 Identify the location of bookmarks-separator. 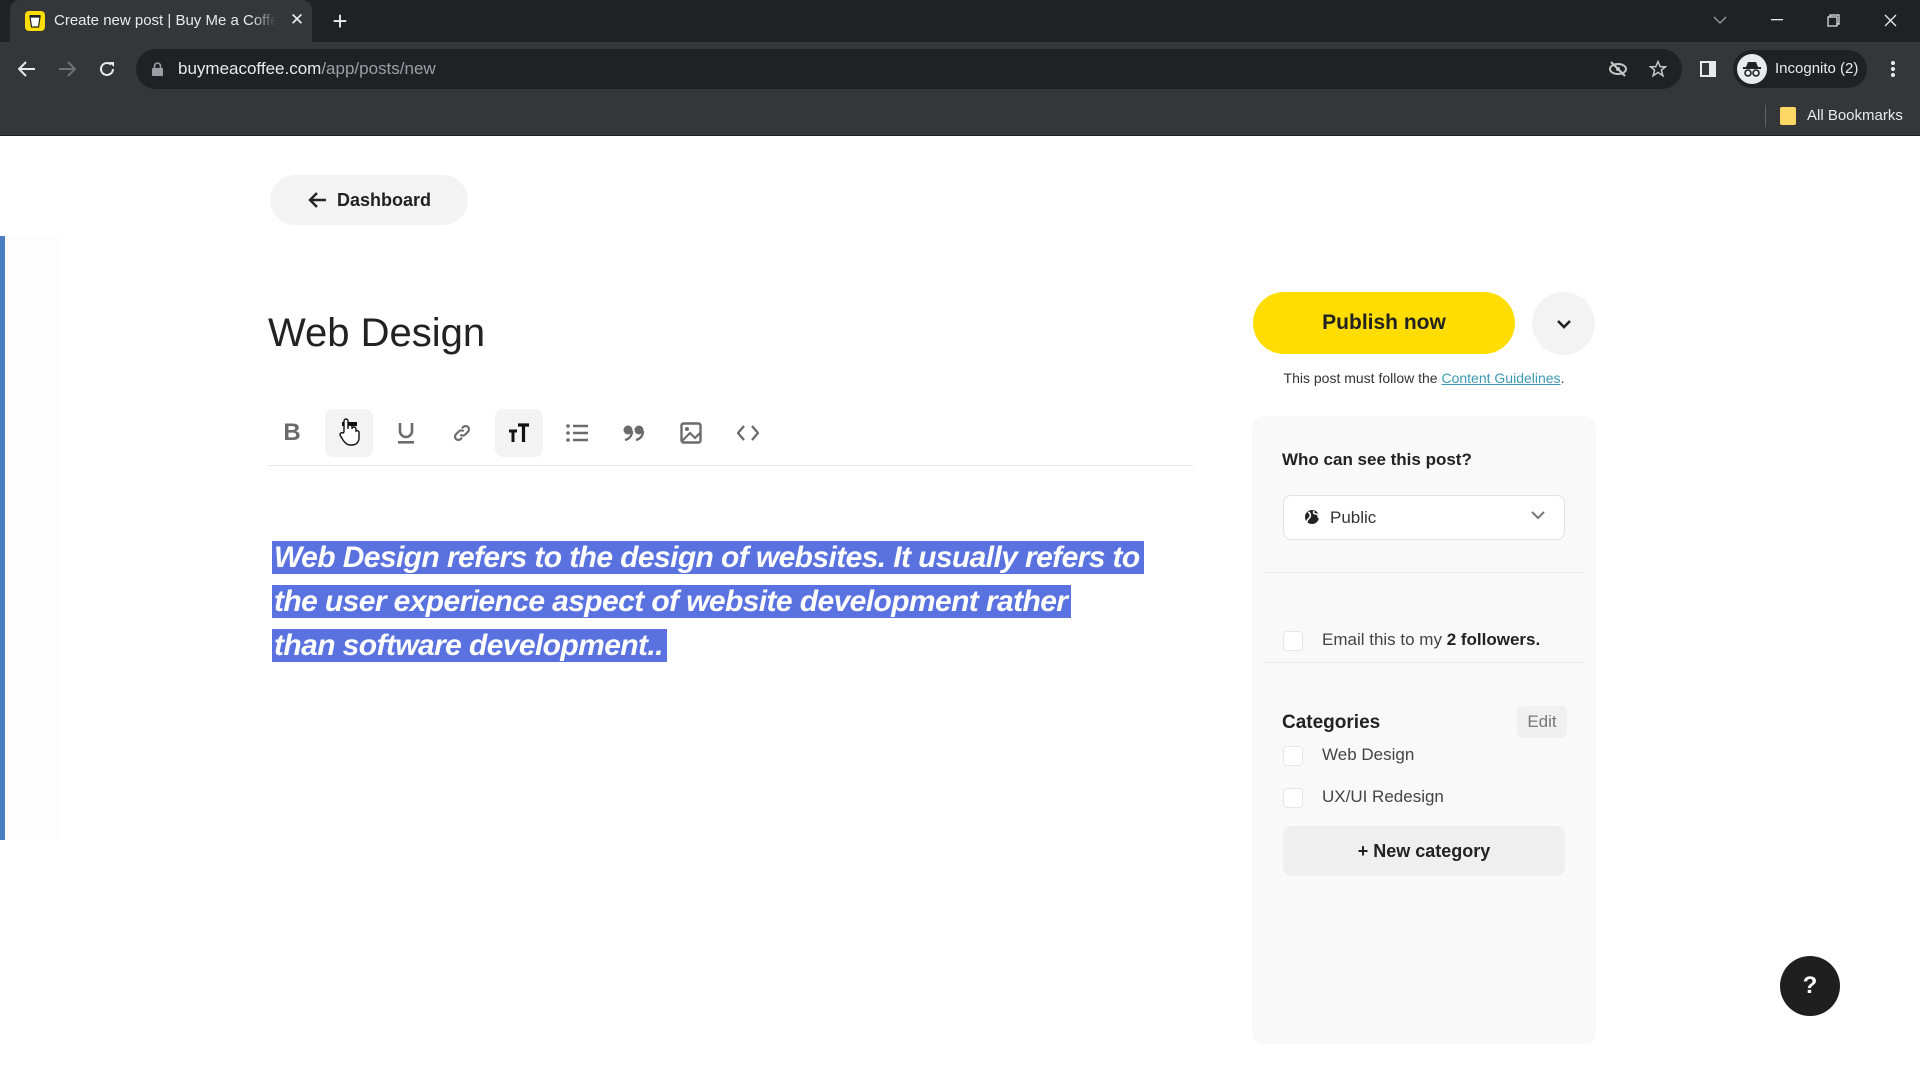
(1765, 116).